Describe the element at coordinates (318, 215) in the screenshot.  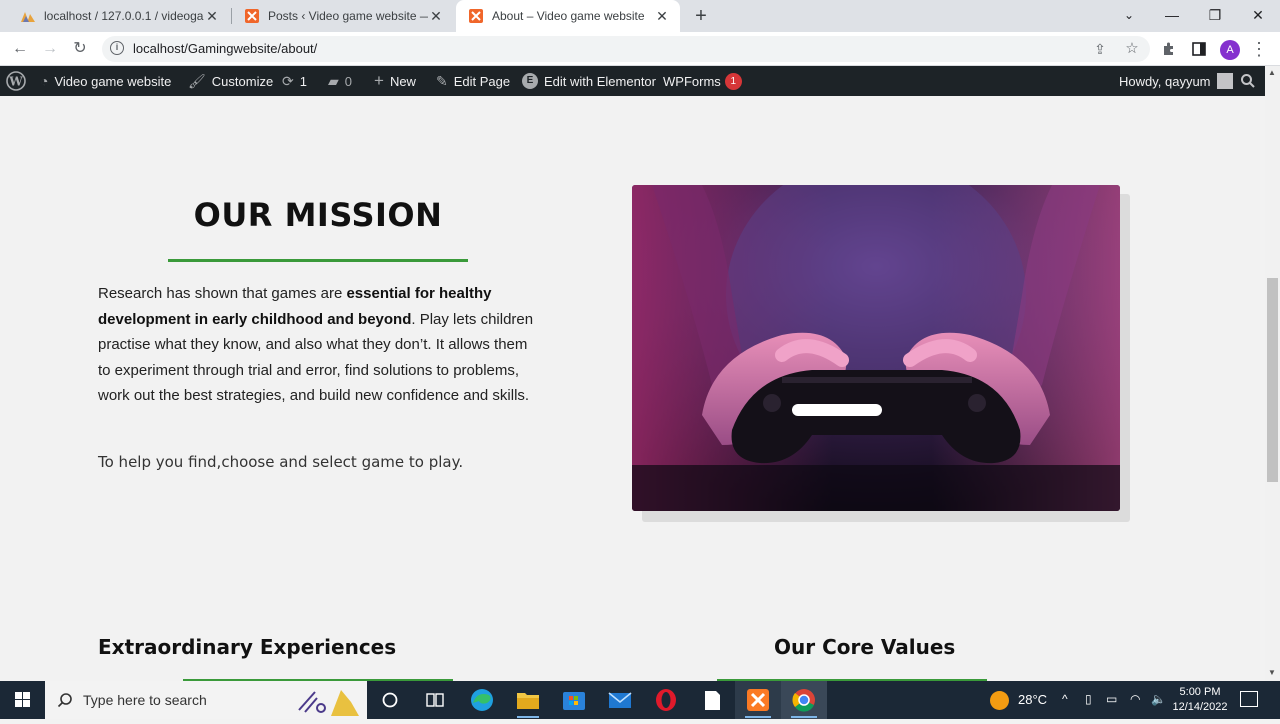
I see `mission-heading: OUR MISSION` at that location.